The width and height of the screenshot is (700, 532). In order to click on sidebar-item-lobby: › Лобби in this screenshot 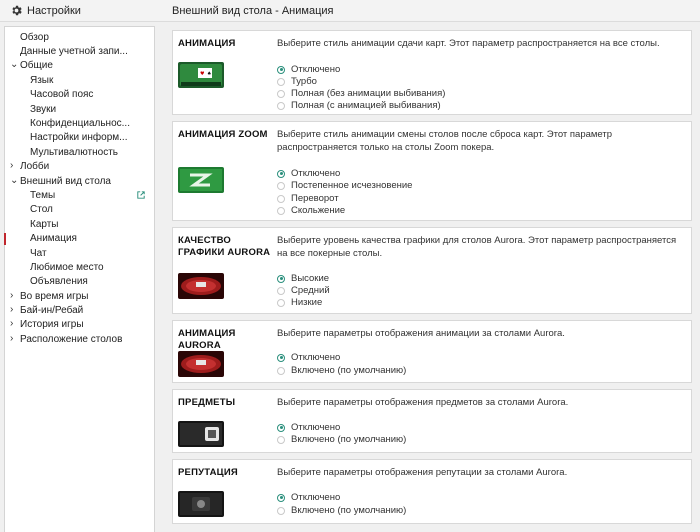, I will do `click(79, 167)`.